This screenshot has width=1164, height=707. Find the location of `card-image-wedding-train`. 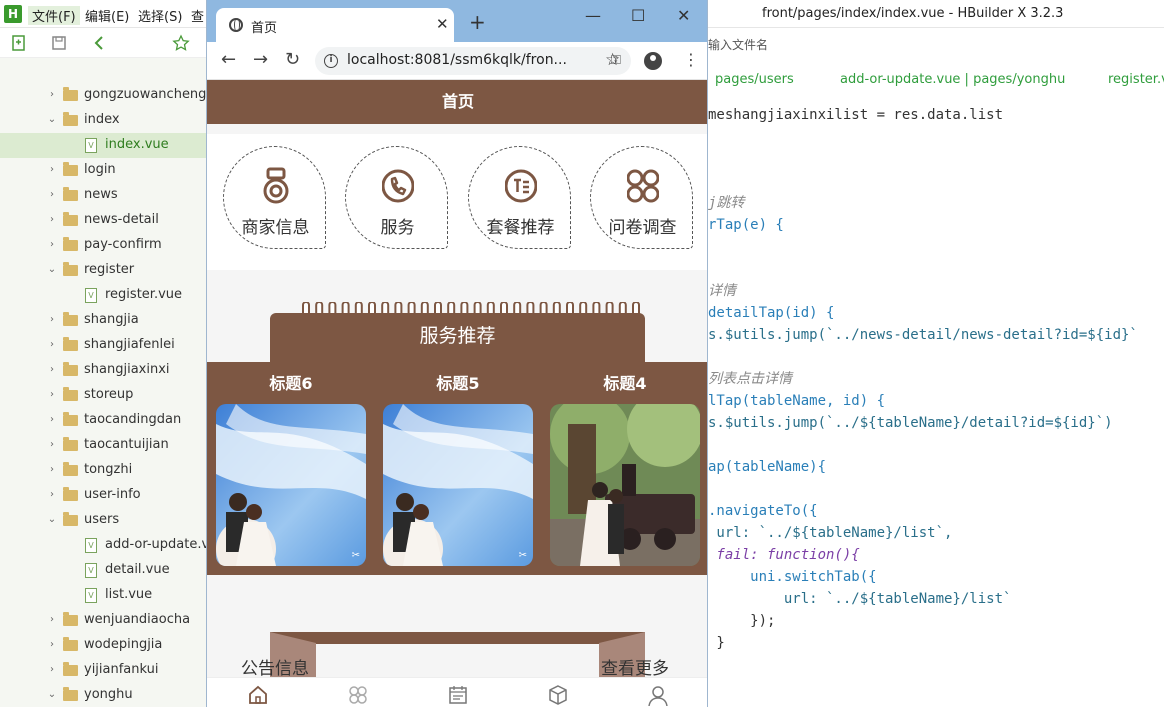

card-image-wedding-train is located at coordinates (625, 485).